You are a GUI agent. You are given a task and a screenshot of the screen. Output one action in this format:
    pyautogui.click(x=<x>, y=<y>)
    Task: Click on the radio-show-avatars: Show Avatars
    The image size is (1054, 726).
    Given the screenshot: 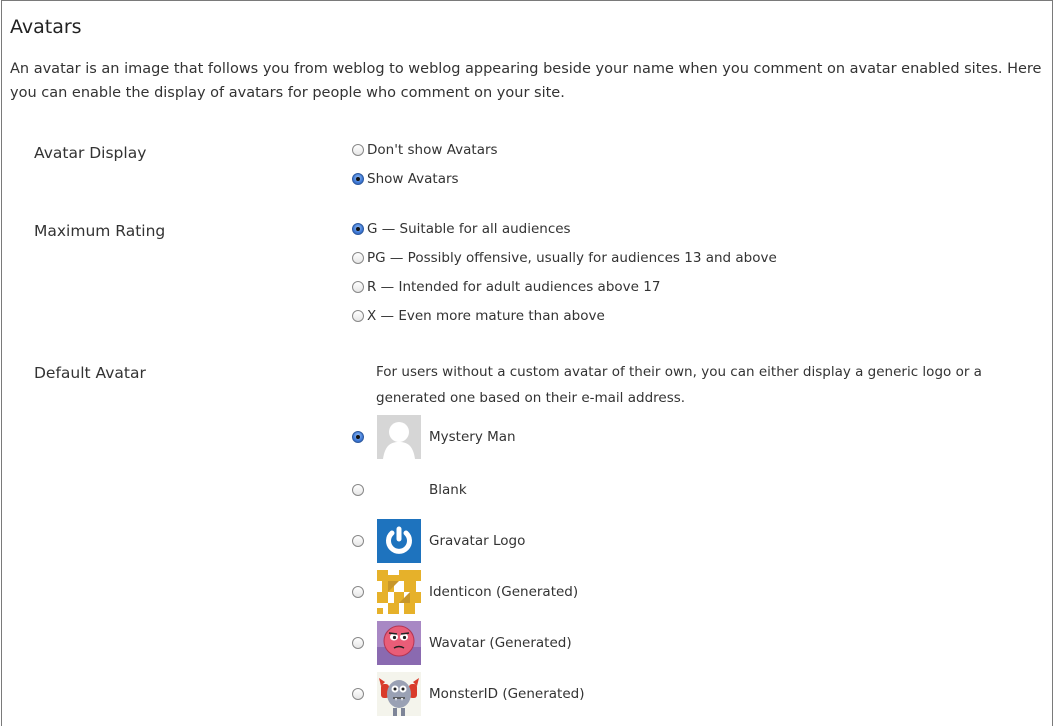 What is the action you would take?
    pyautogui.click(x=405, y=179)
    